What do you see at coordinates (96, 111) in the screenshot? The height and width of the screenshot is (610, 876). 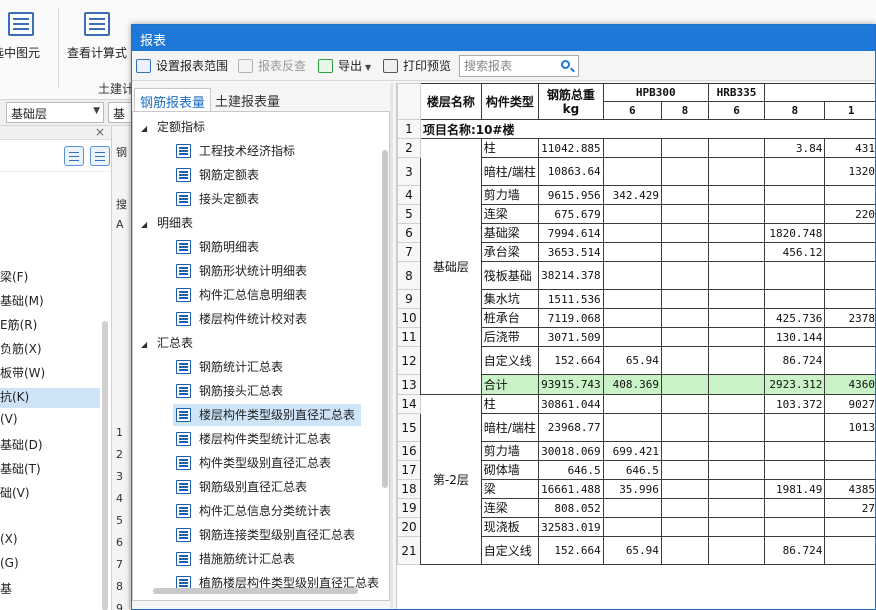 I see `chevron-down-icon: ▼` at bounding box center [96, 111].